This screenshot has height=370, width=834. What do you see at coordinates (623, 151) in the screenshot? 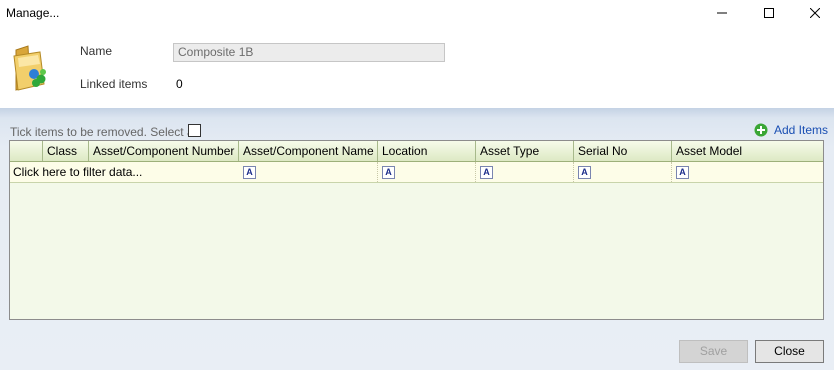
I see `column-header-serial-no: Serial No` at bounding box center [623, 151].